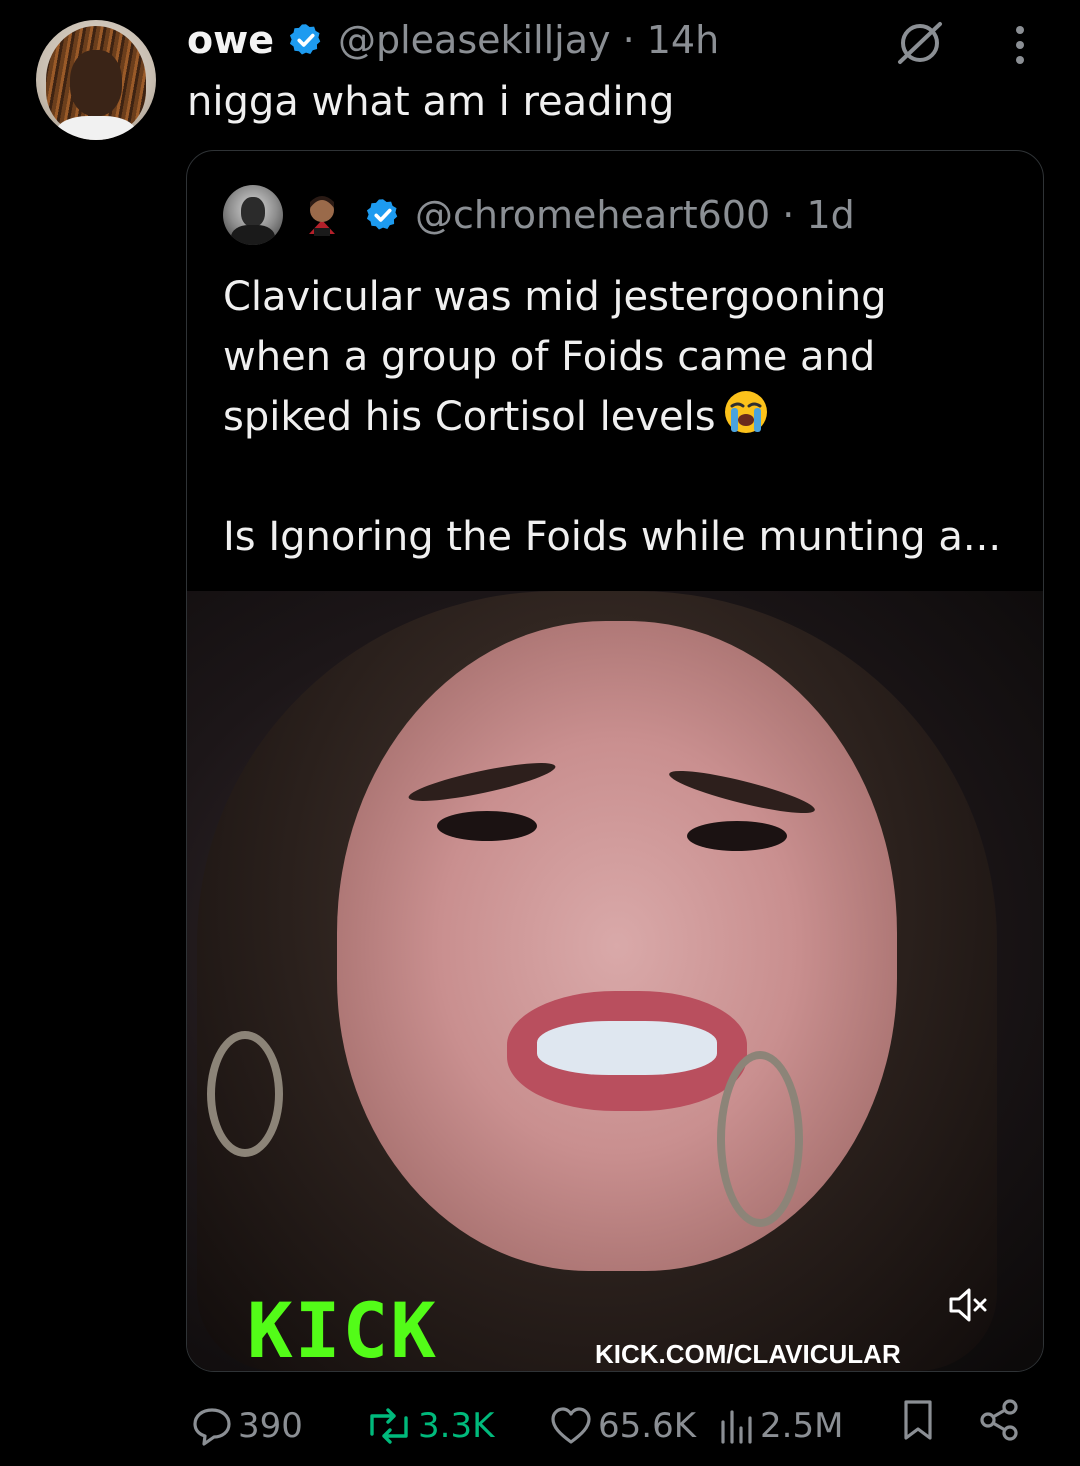 This screenshot has height=1466, width=1080. I want to click on speaker-muted-icon, so click(969, 1305).